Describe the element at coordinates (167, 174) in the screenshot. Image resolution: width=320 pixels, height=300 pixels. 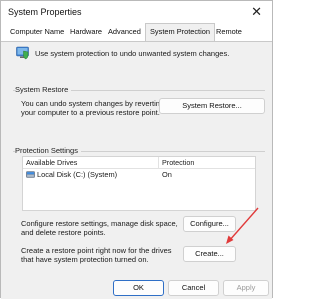
I see `drive-protection-status: On` at that location.